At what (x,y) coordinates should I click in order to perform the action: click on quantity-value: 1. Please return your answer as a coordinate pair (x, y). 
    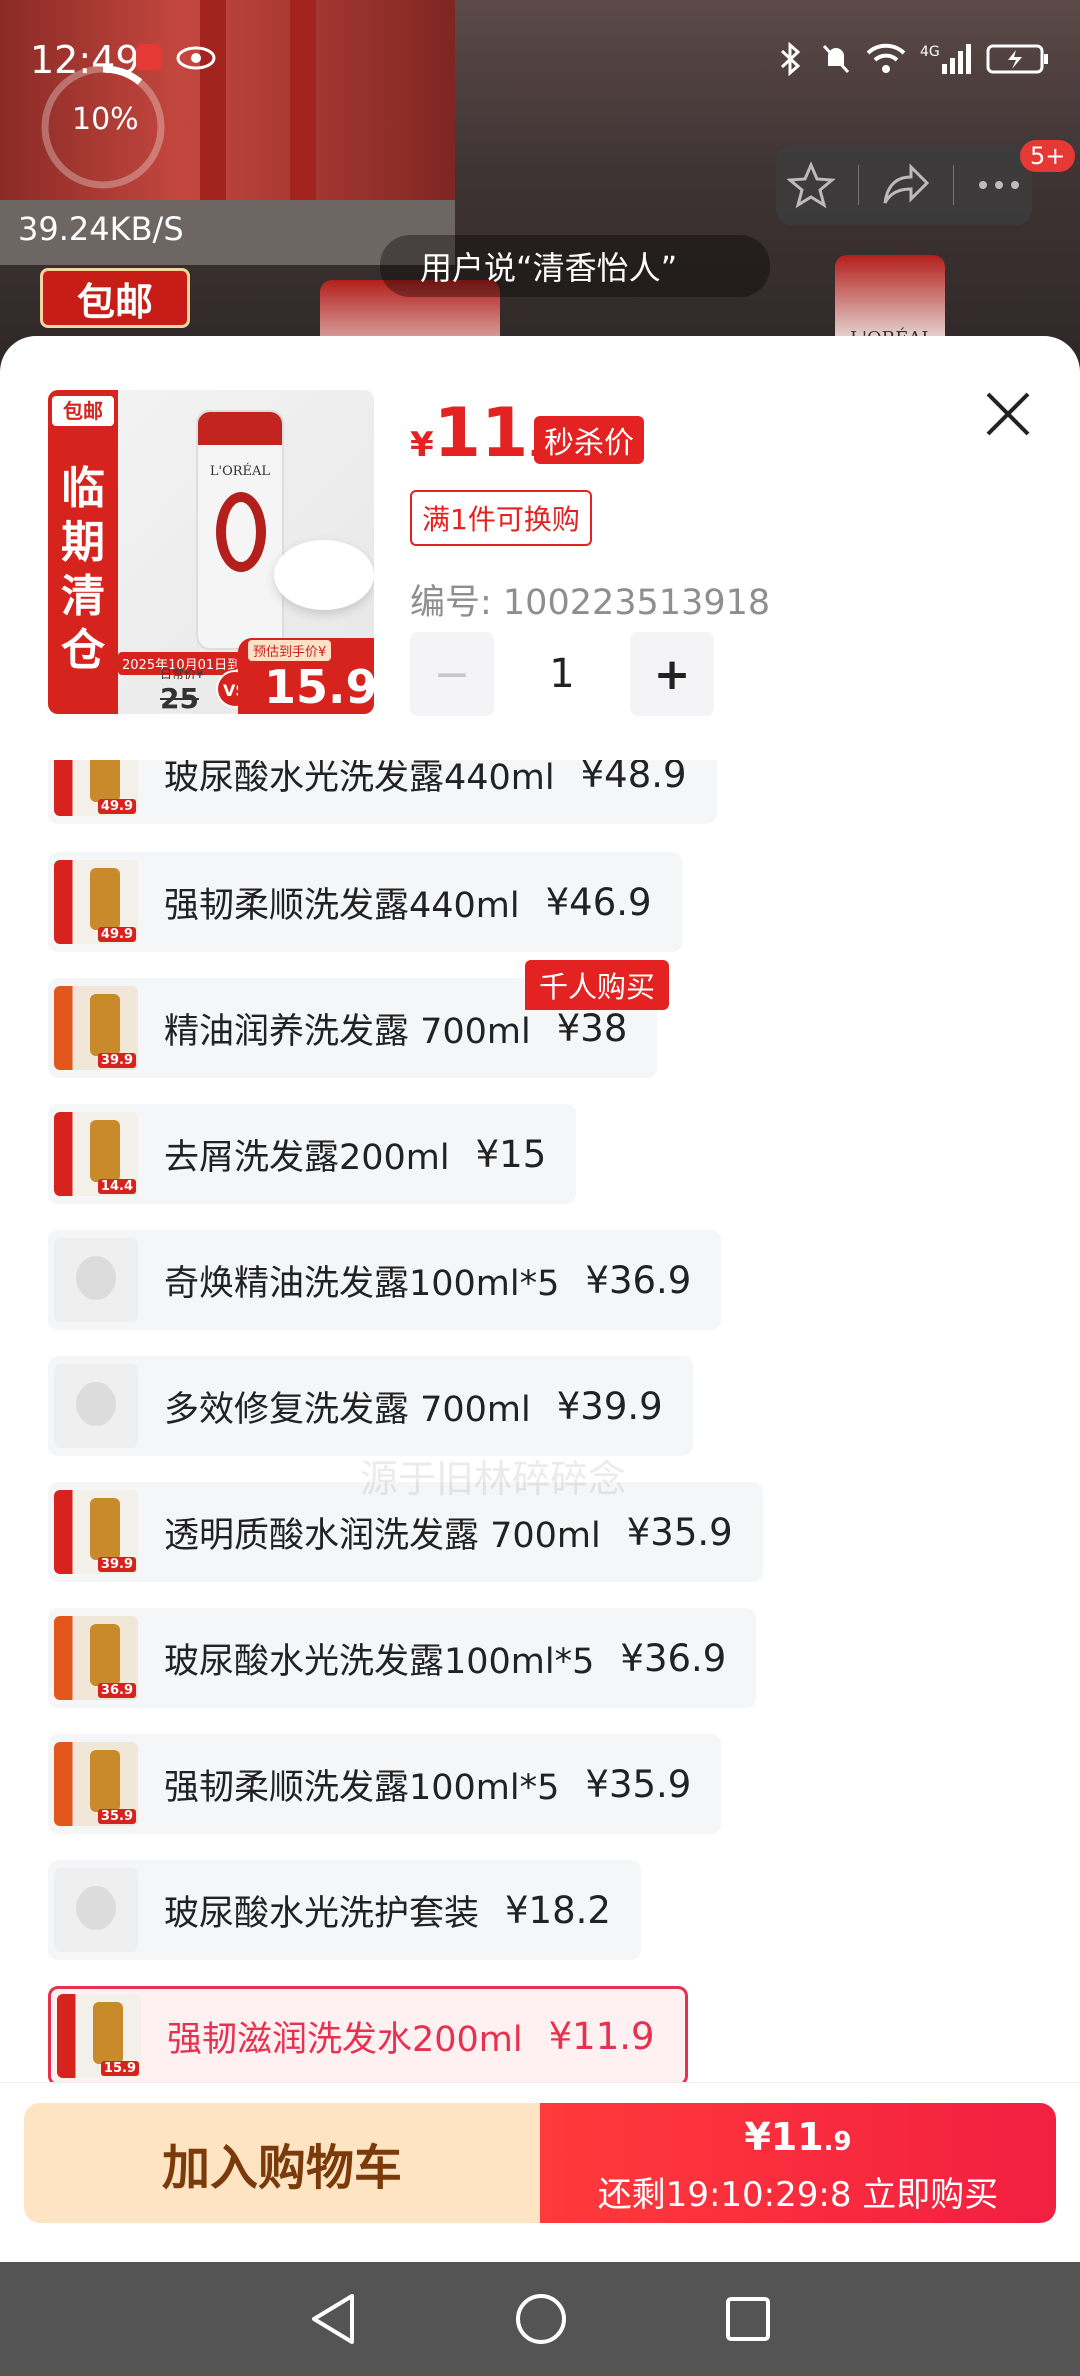
    Looking at the image, I should click on (562, 674).